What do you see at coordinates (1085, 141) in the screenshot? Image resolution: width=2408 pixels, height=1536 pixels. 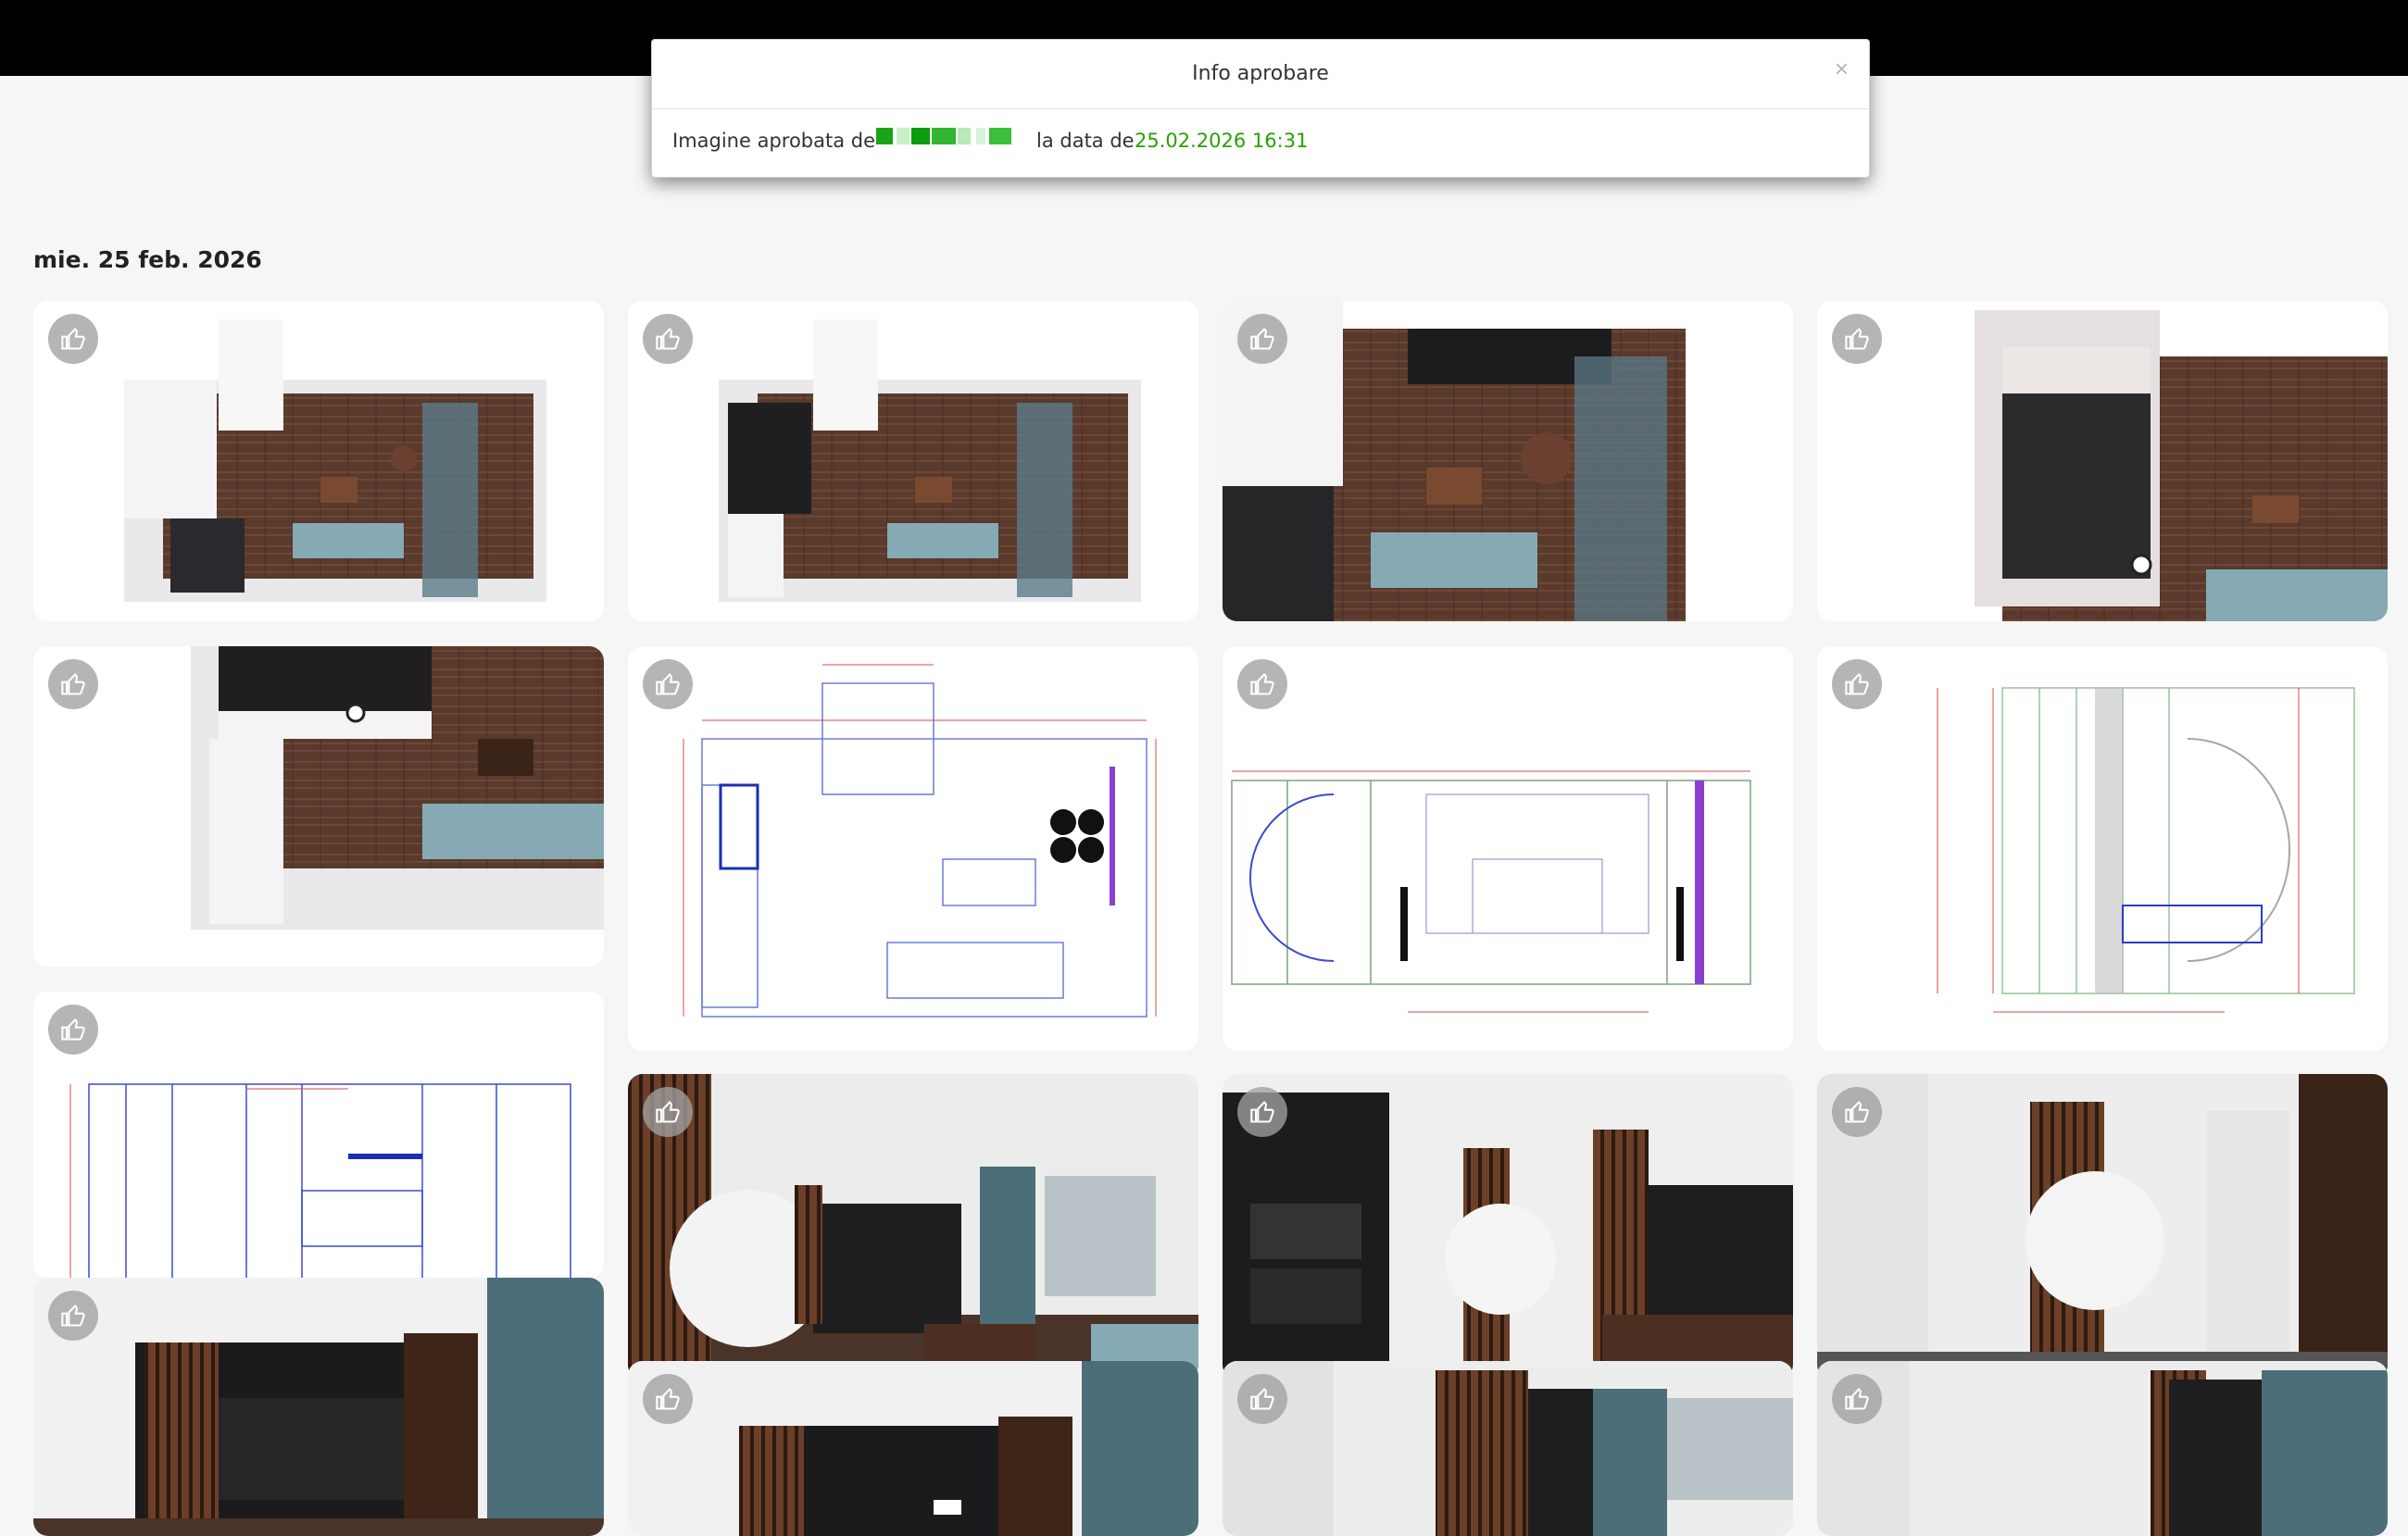 I see `date-prefix-label: la data de` at bounding box center [1085, 141].